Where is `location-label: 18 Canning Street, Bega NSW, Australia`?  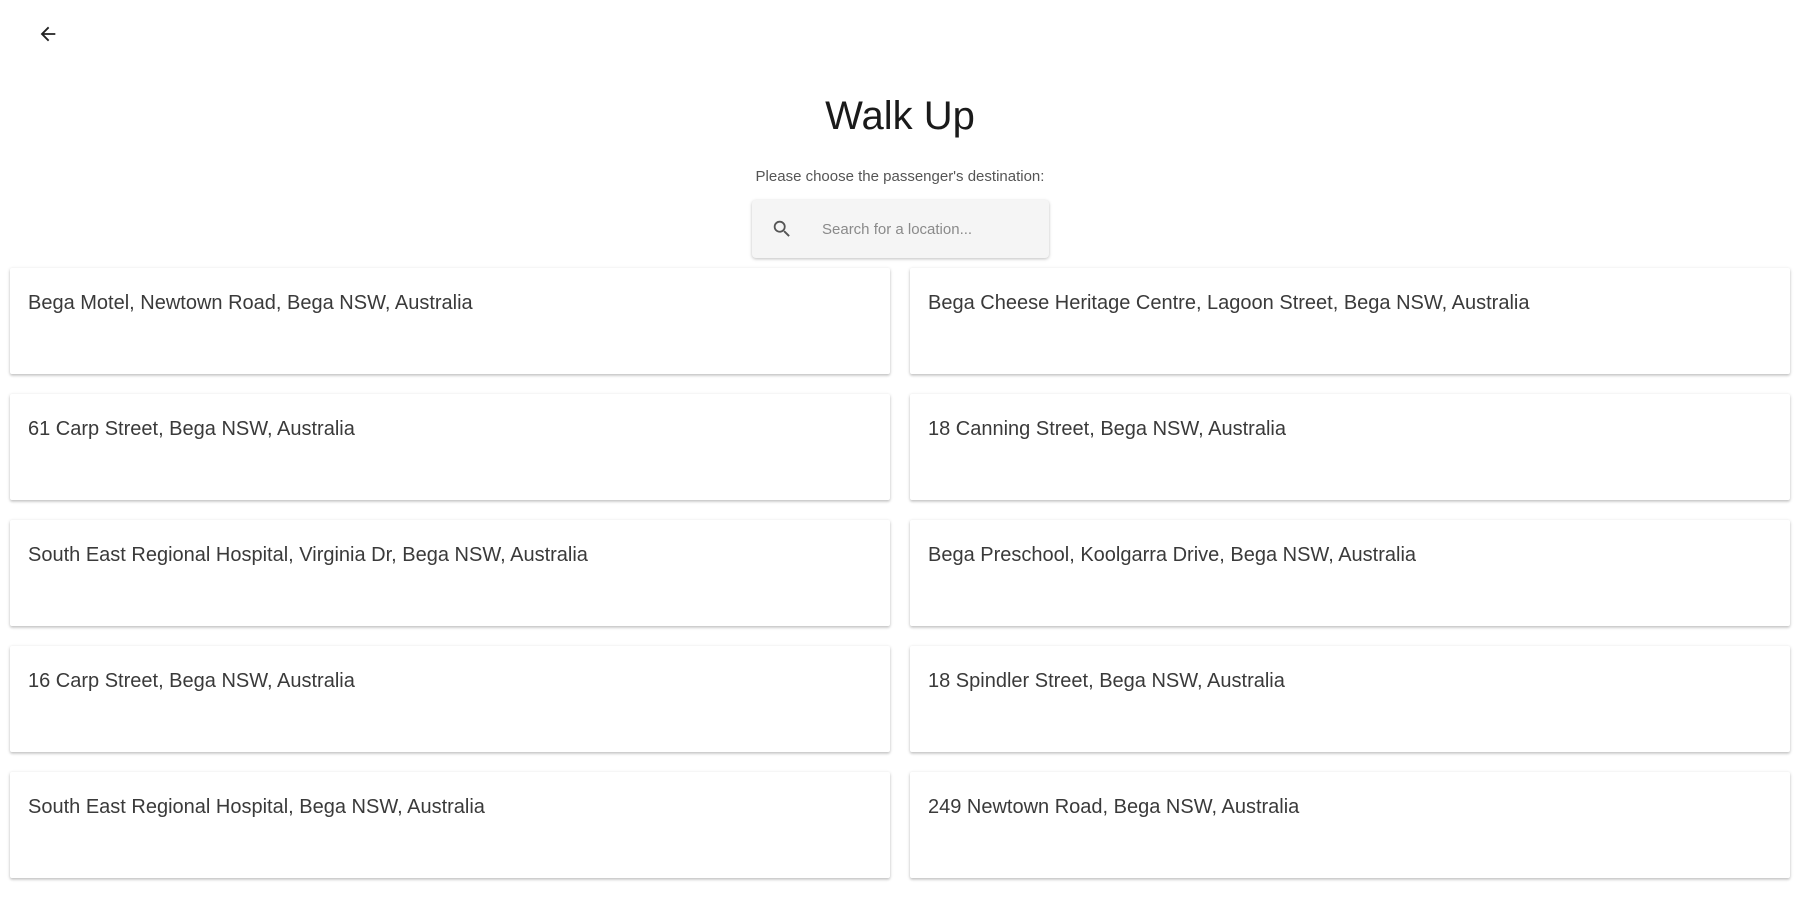
location-label: 18 Canning Street, Bega NSW, Australia is located at coordinates (1107, 429).